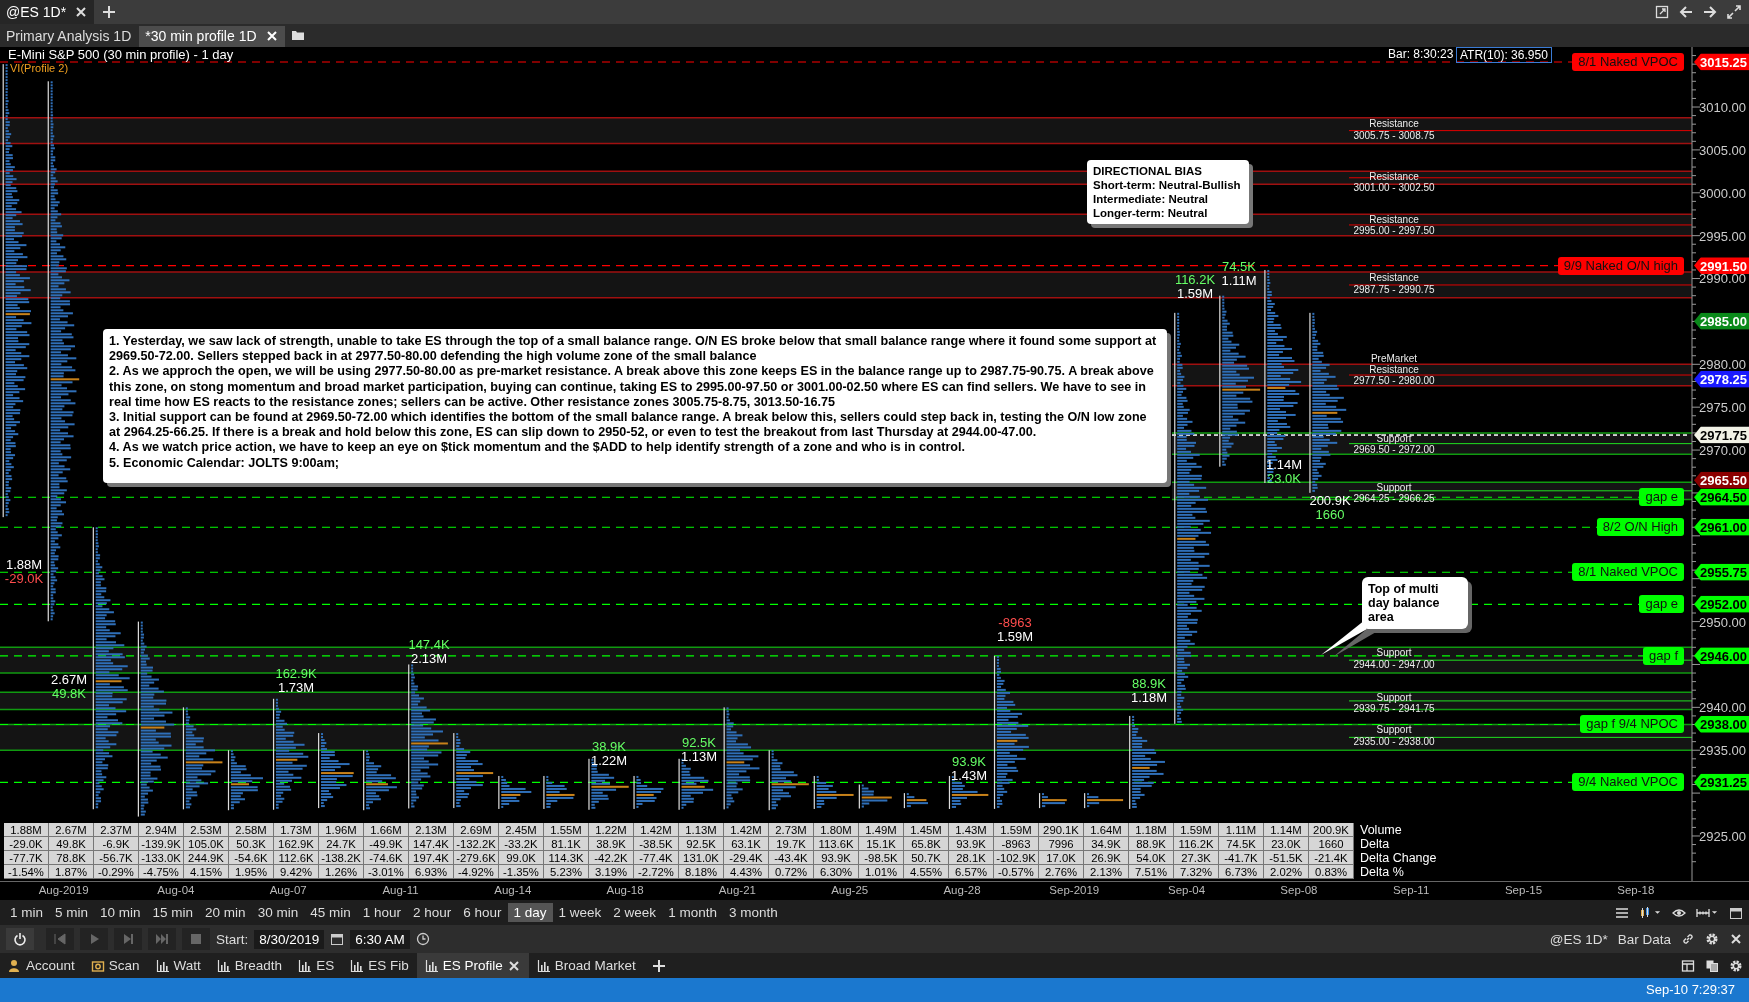  What do you see at coordinates (566, 829) in the screenshot?
I see `table-cell: 1.55M` at bounding box center [566, 829].